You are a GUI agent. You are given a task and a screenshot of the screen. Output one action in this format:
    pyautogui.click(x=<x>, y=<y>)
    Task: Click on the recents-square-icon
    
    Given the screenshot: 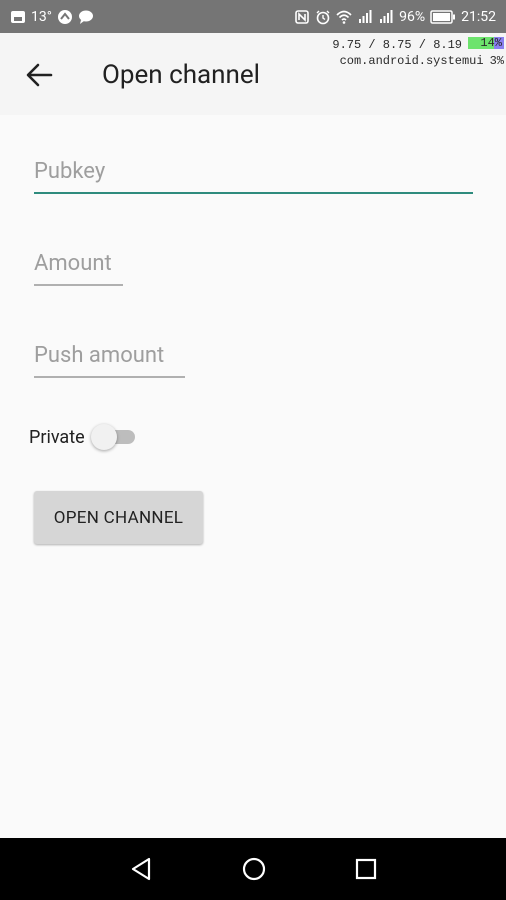 What is the action you would take?
    pyautogui.click(x=366, y=869)
    